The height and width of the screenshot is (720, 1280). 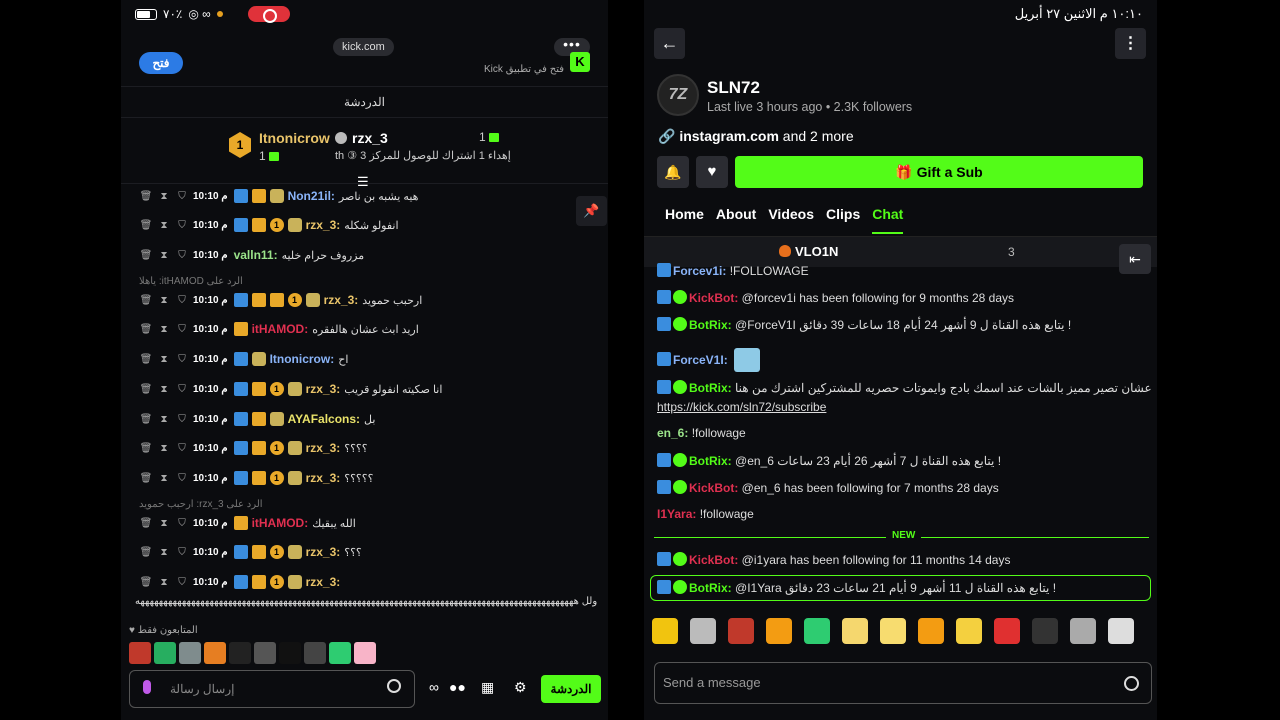 What do you see at coordinates (364, 419) in the screenshot?
I see `chat-message: 🗑 ⧗ ⛉ 10:10 م AYAFalcons: بل` at bounding box center [364, 419].